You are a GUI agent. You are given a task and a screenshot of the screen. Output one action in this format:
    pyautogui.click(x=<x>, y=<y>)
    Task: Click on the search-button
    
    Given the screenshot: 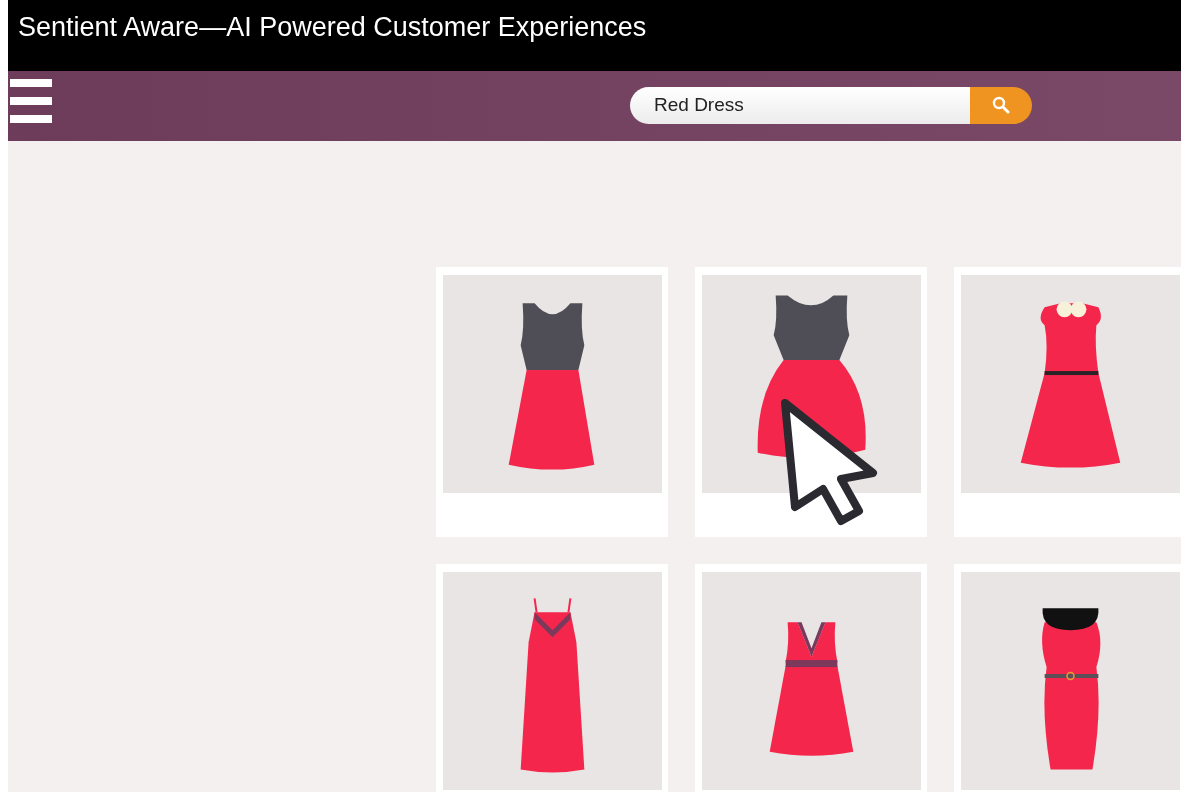 What is the action you would take?
    pyautogui.click(x=1001, y=105)
    